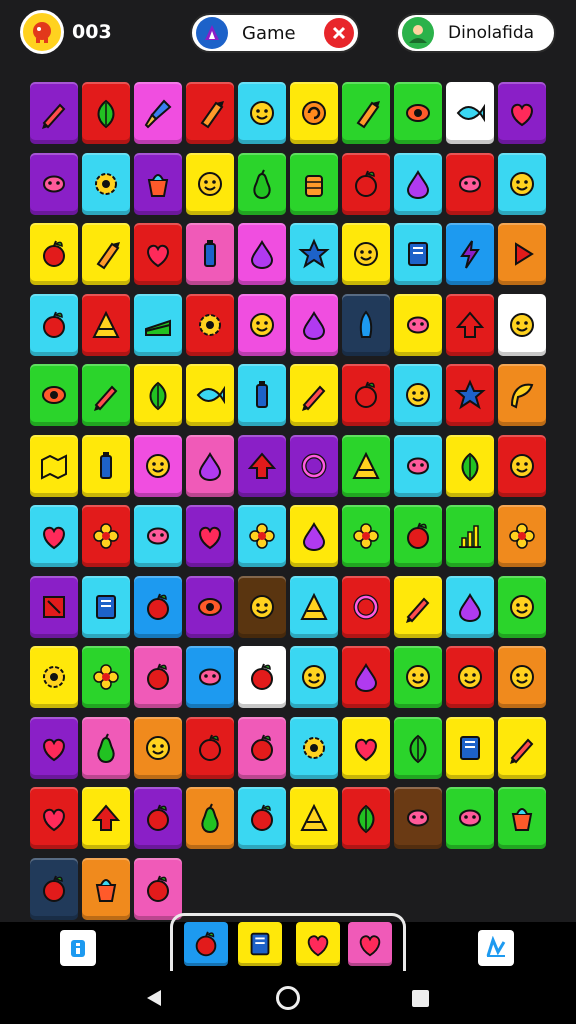  What do you see at coordinates (496, 948) in the screenshot?
I see `shuffle-button` at bounding box center [496, 948].